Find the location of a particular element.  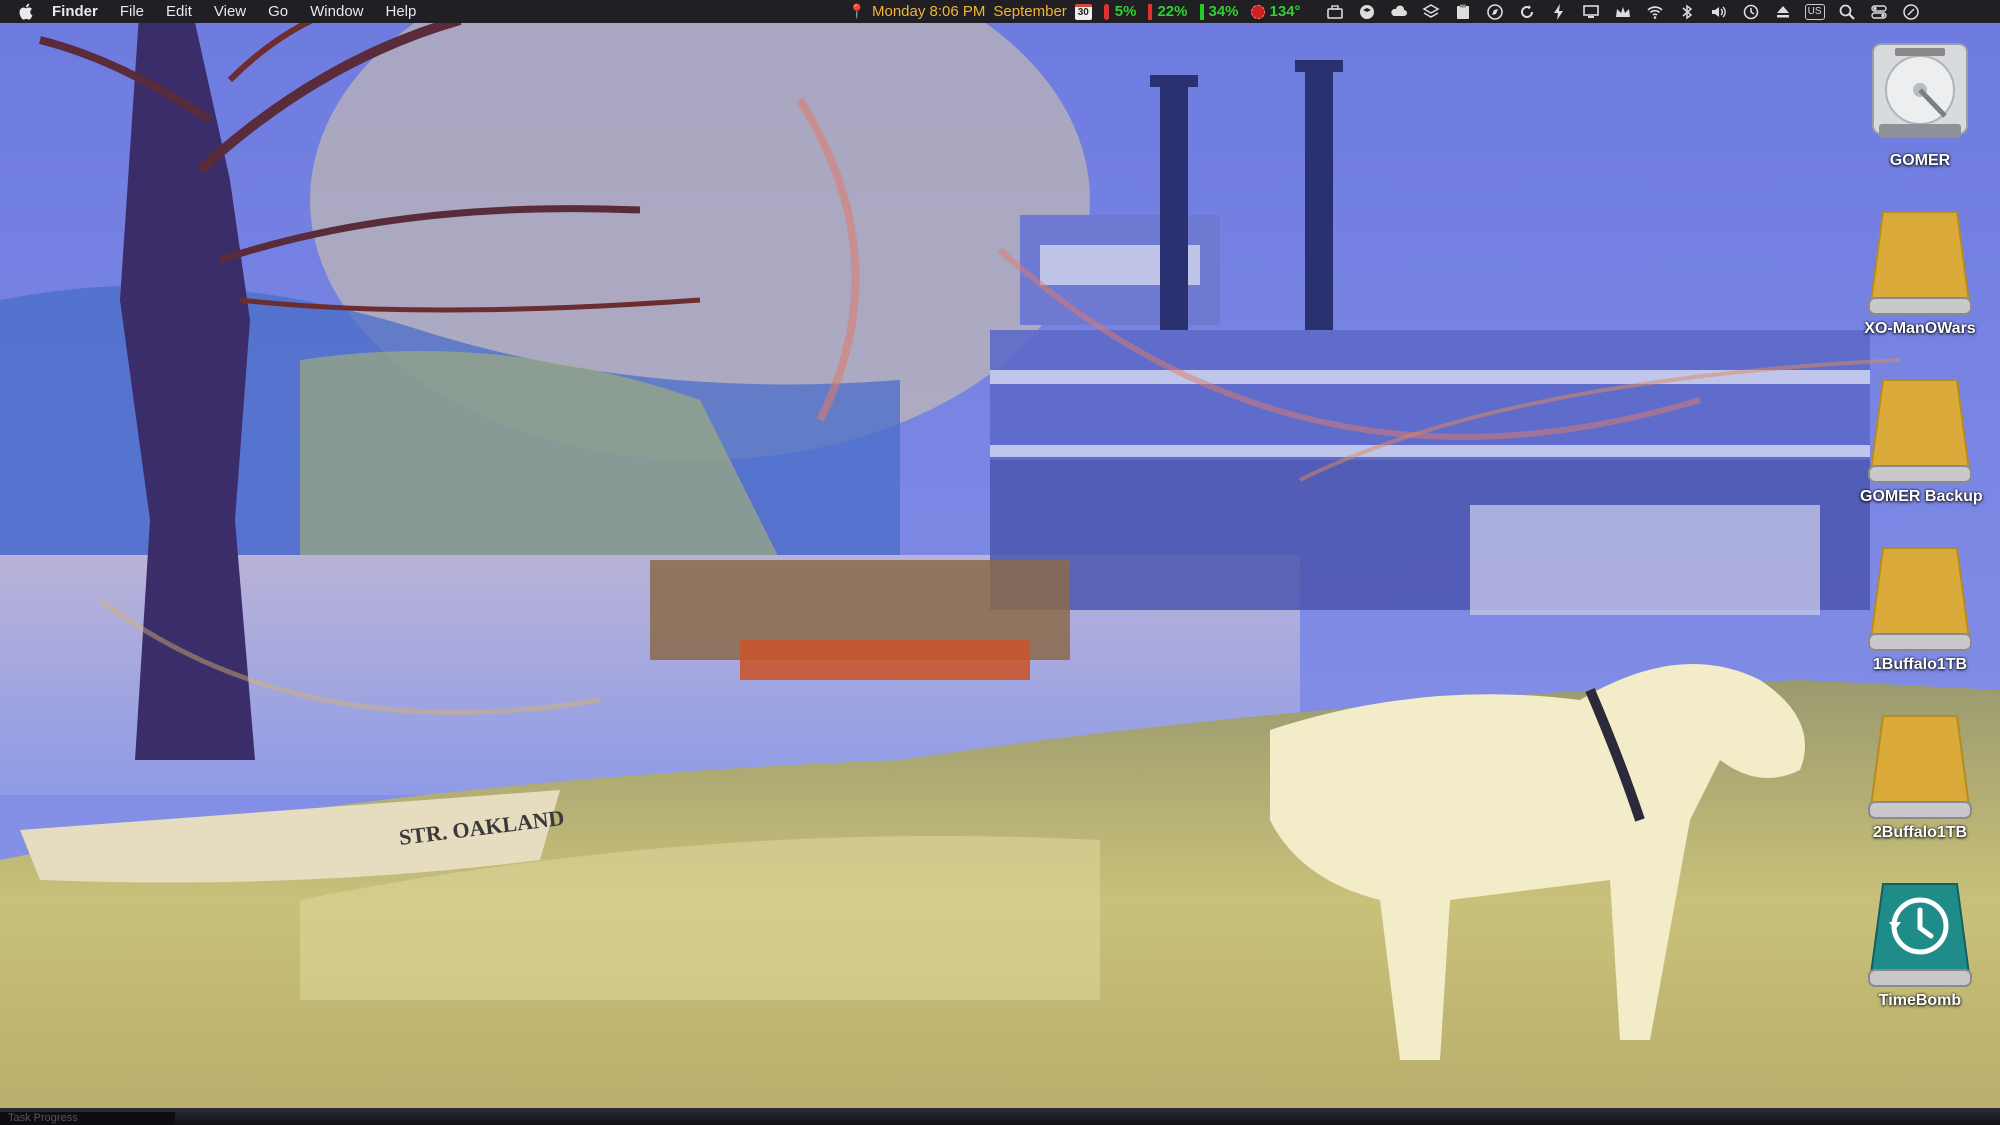

desktop-icon-label: 2Buffalo1TB is located at coordinates (1920, 832).